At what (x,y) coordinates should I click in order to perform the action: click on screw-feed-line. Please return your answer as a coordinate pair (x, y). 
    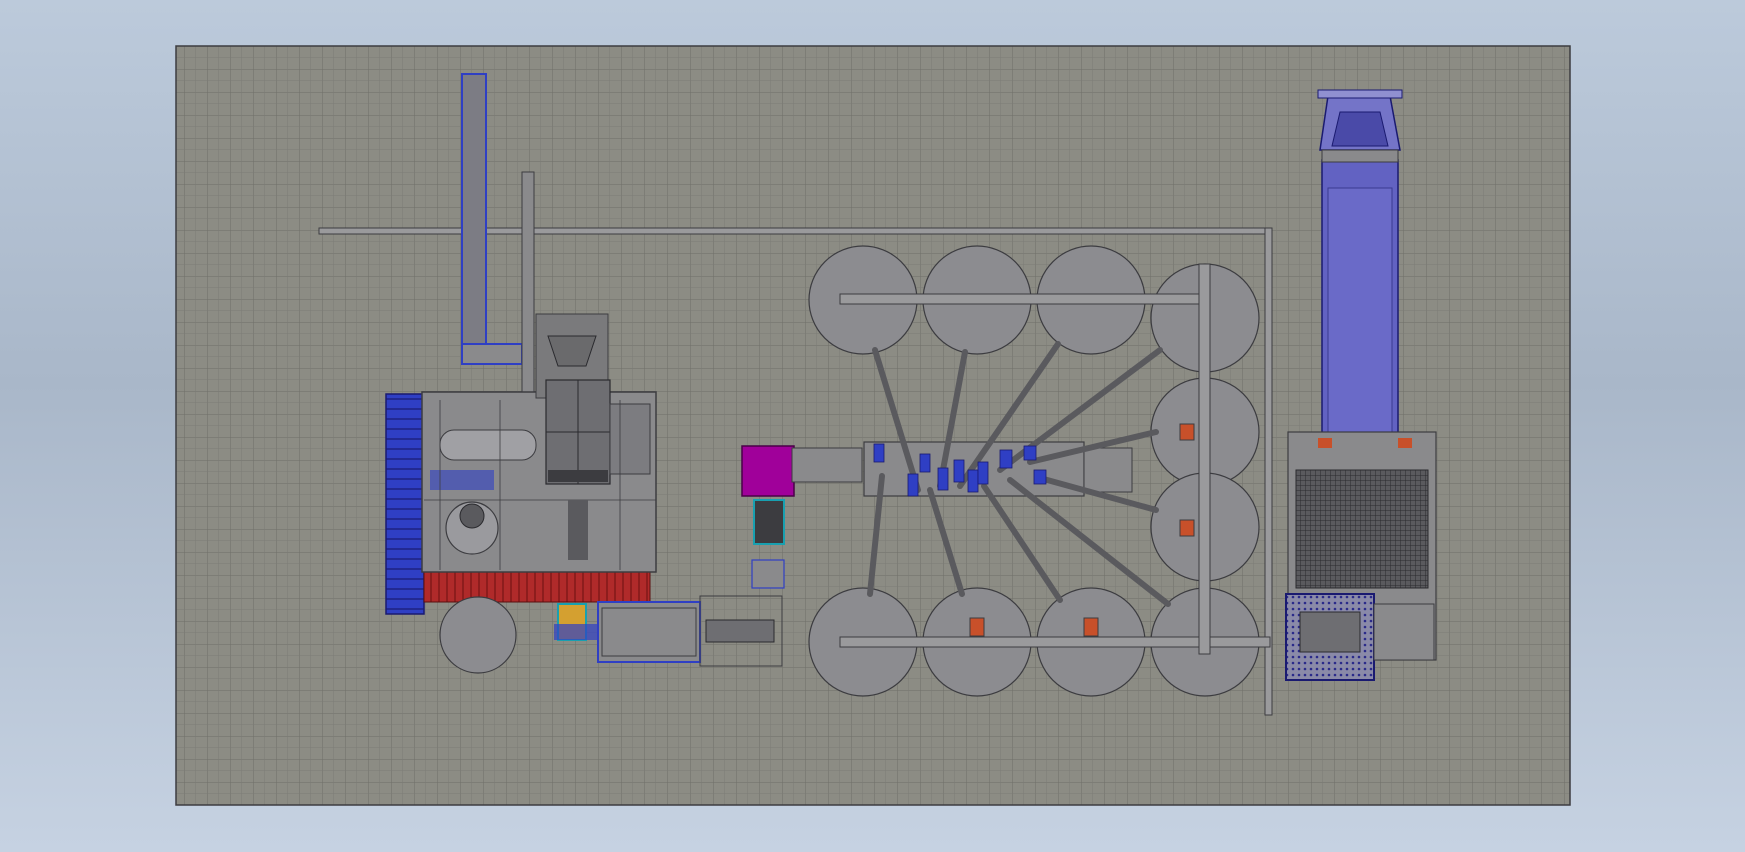
    Looking at the image, I should click on (827, 465).